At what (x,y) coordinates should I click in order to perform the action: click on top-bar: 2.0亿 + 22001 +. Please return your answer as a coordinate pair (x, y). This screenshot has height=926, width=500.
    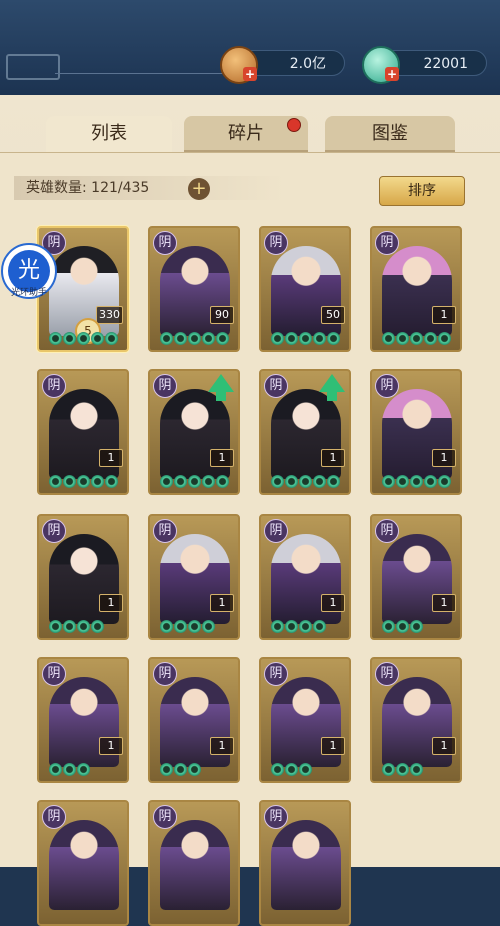
    Looking at the image, I should click on (250, 47).